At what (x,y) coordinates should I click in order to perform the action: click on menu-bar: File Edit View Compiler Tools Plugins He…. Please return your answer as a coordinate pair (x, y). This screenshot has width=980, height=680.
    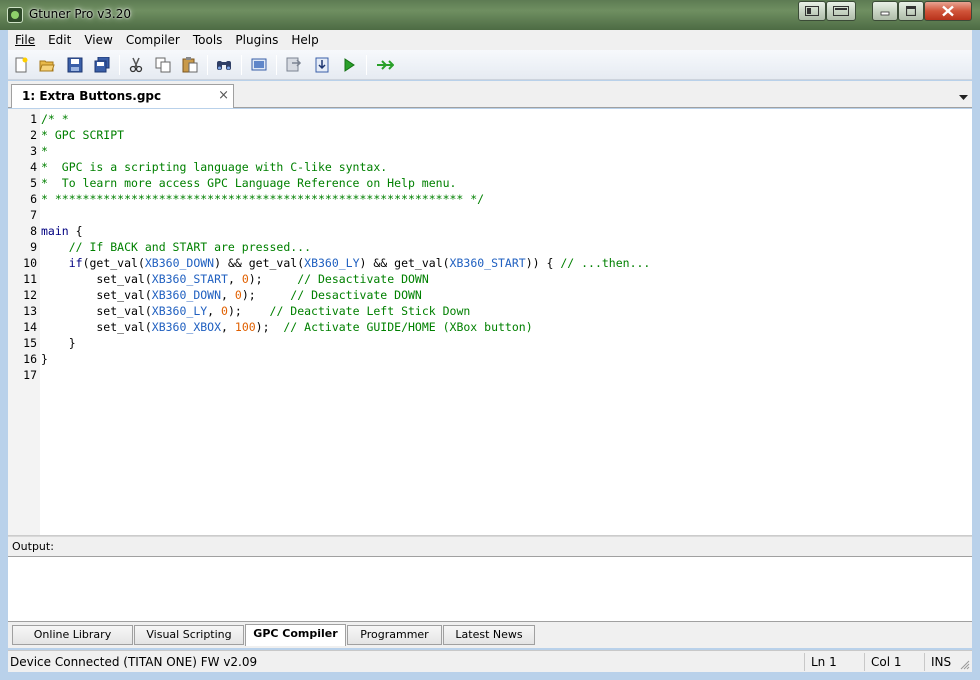
    Looking at the image, I should click on (490, 40).